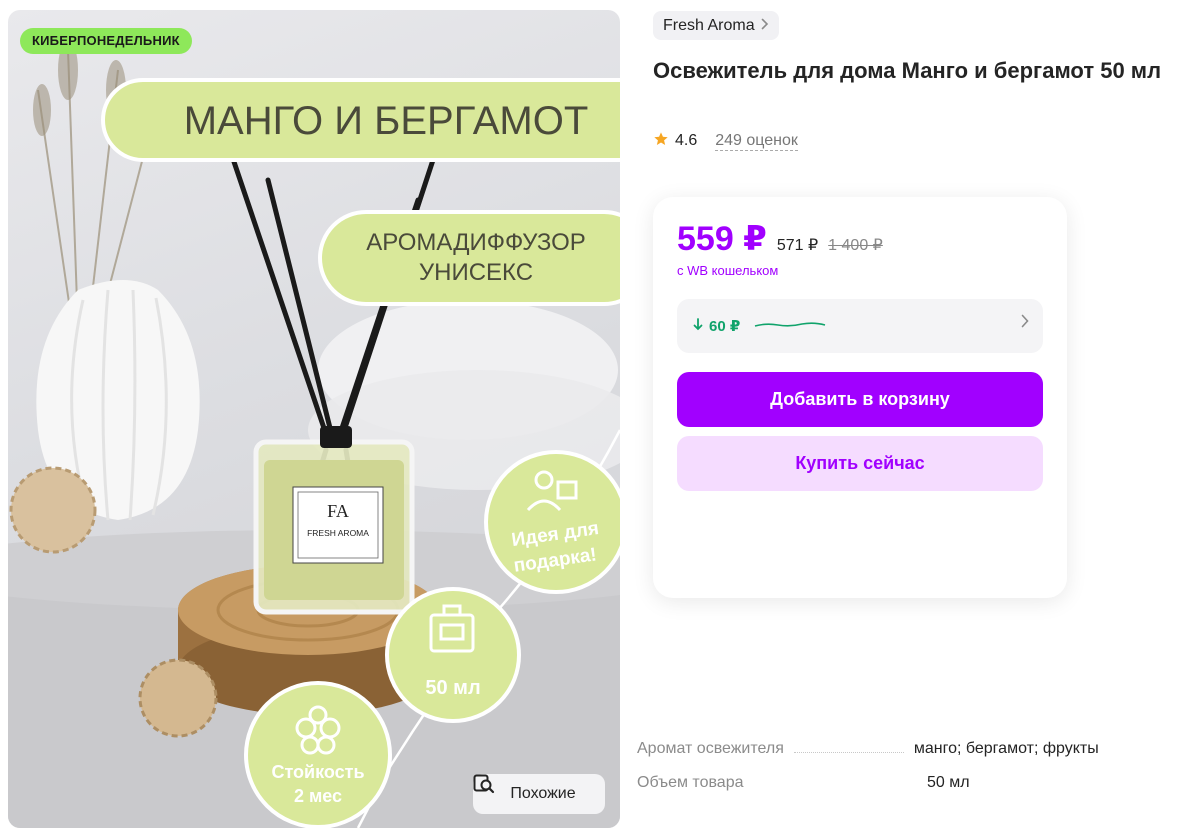 The width and height of the screenshot is (1200, 839). What do you see at coordinates (452, 688) in the screenshot?
I see `volume-text: 50 мл` at bounding box center [452, 688].